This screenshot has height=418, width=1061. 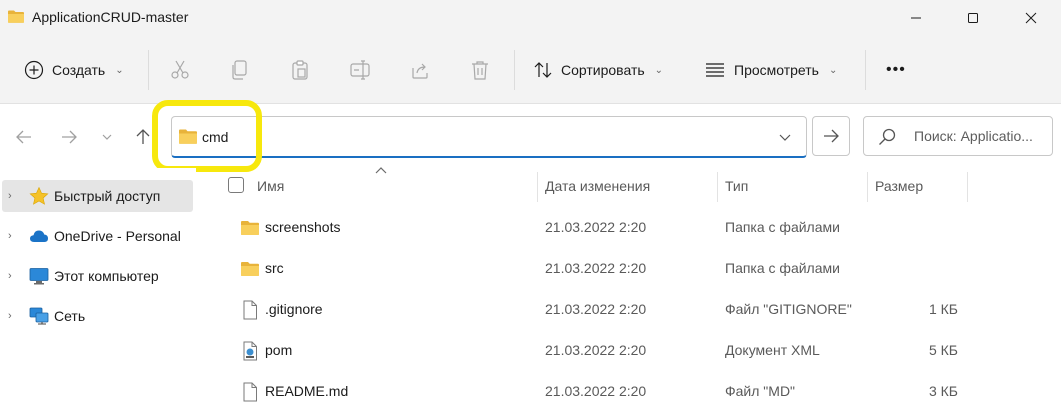 I want to click on network-icon, so click(x=39, y=316).